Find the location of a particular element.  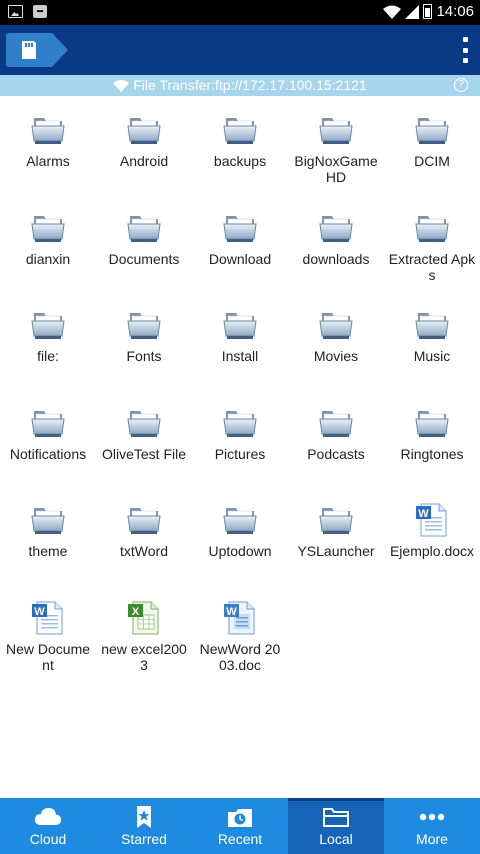

item-name: theme is located at coordinates (48, 551).